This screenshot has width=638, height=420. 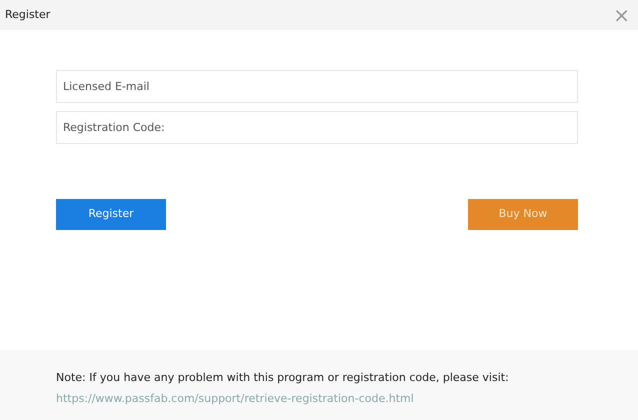 I want to click on support-link: https://www.passfab.com/support/retrieve-registration-code.html, so click(x=235, y=398).